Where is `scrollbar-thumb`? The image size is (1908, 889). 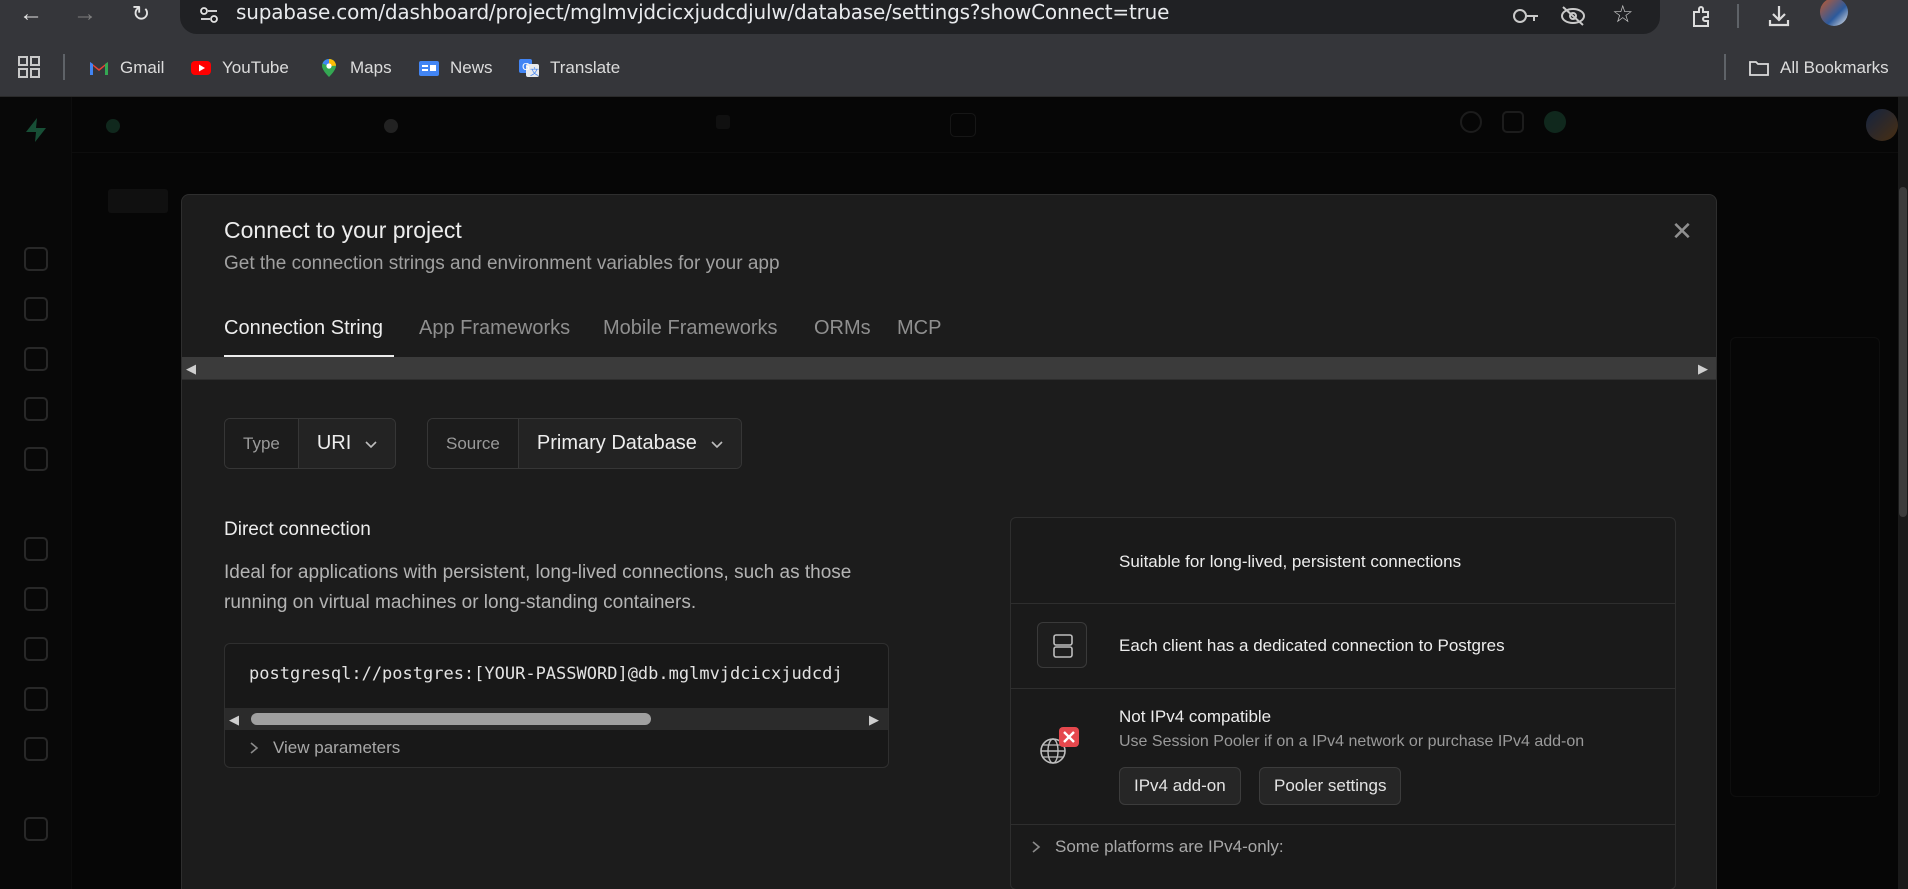
scrollbar-thumb is located at coordinates (451, 719).